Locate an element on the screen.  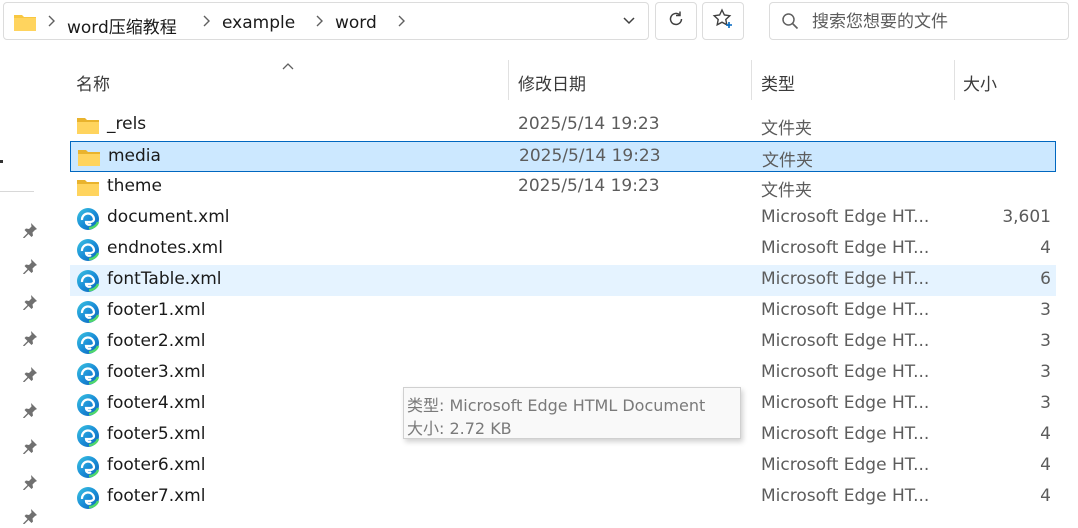
file-name: document.xml is located at coordinates (168, 217).